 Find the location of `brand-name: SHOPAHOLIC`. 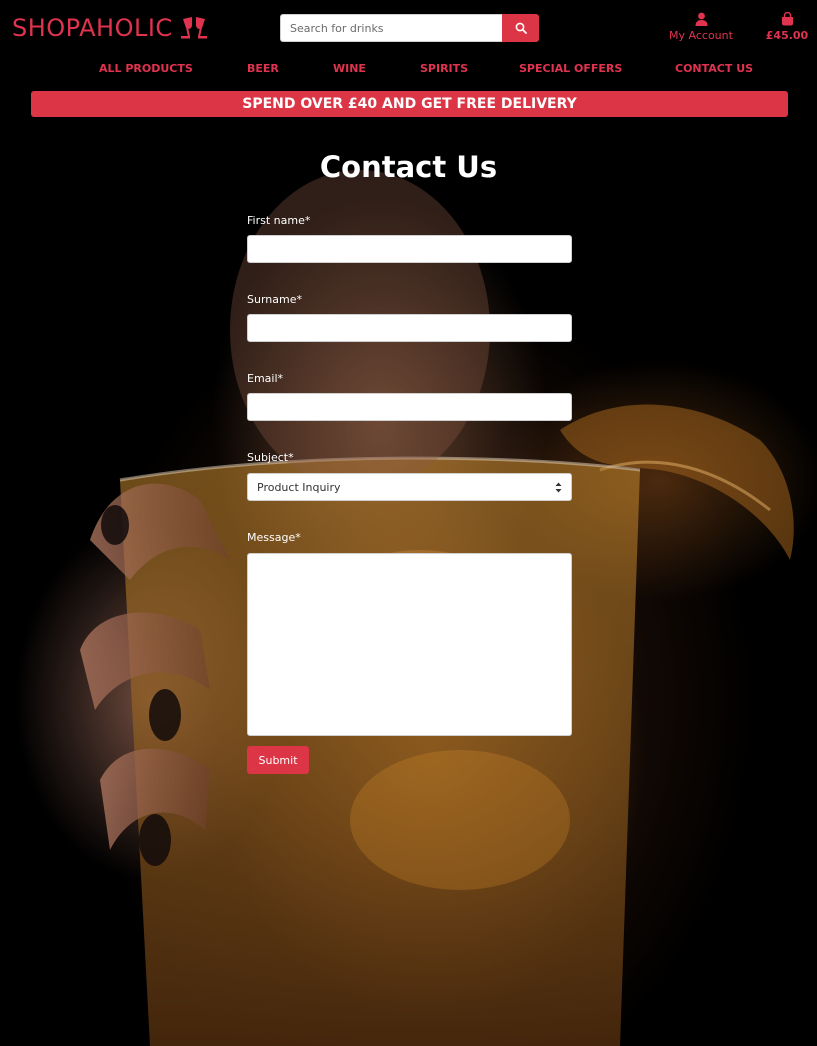

brand-name: SHOPAHOLIC is located at coordinates (92, 28).